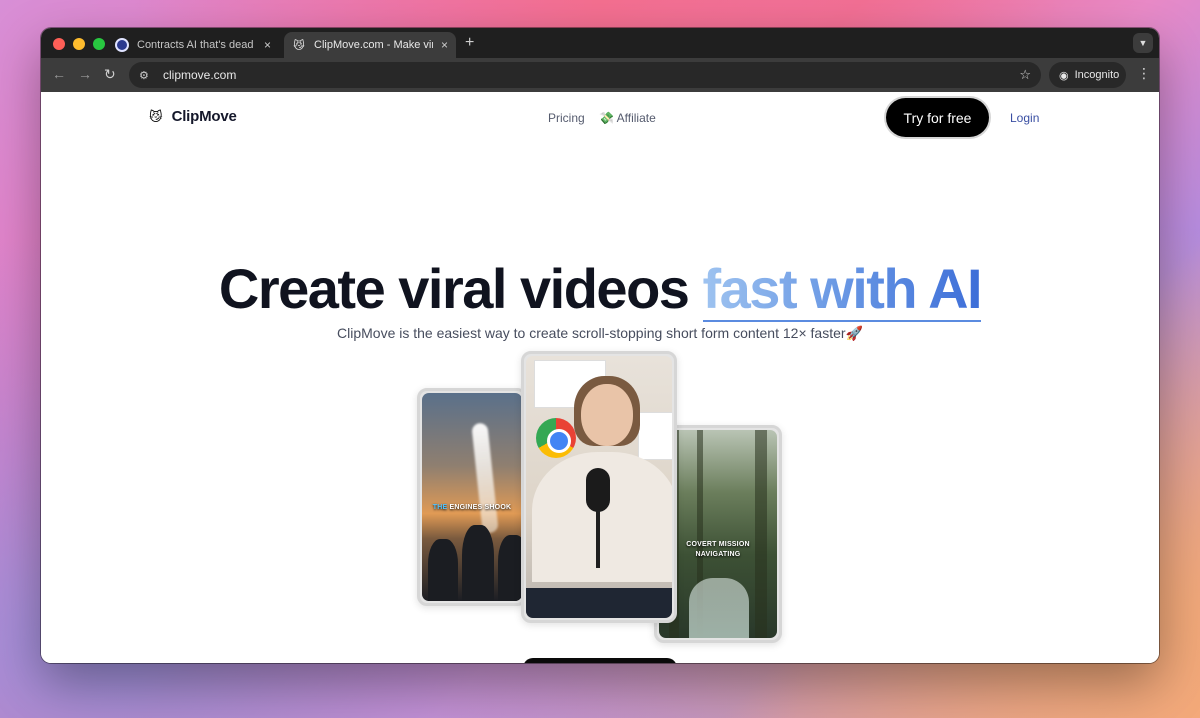 The height and width of the screenshot is (718, 1200). Describe the element at coordinates (146, 75) in the screenshot. I see `site-settings-icon: ⚙` at that location.